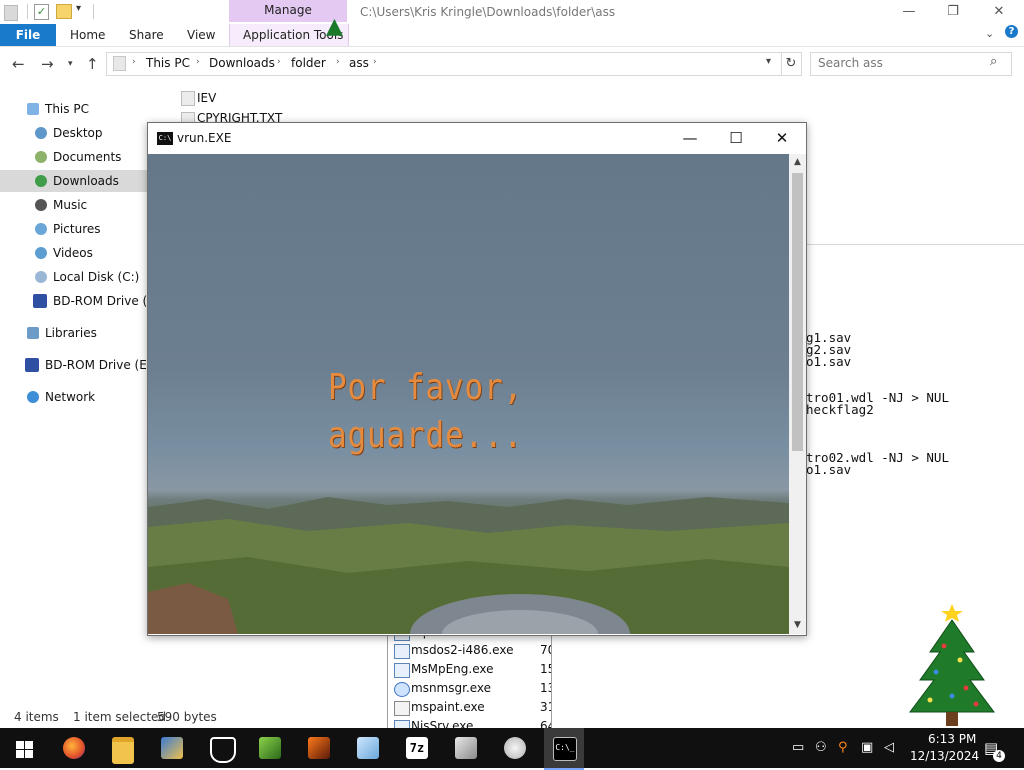 This screenshot has height=770, width=1024. I want to click on list-item: mspaint.exe 31, so click(469, 707).